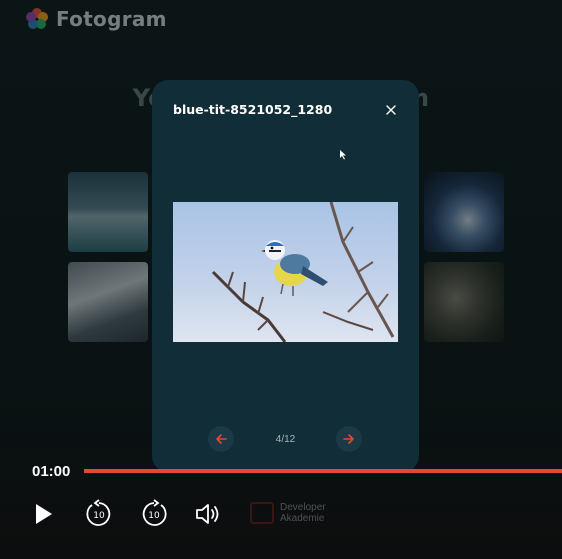  What do you see at coordinates (111, 19) in the screenshot?
I see `app-title: Fotogram` at bounding box center [111, 19].